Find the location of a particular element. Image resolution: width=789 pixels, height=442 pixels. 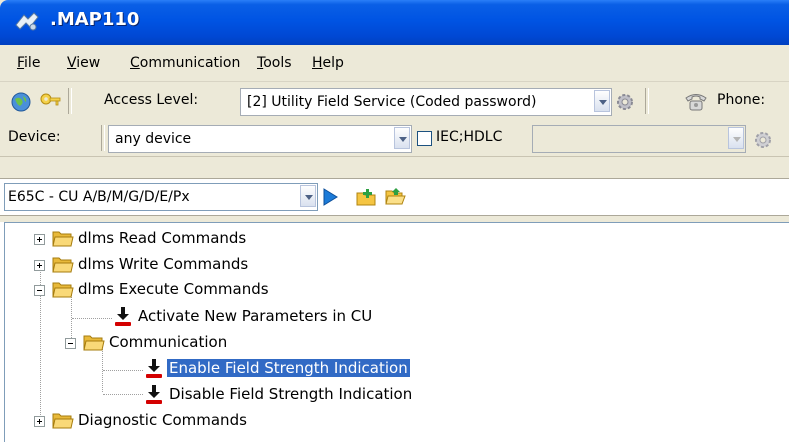

window-title: .MAP110 is located at coordinates (95, 19).